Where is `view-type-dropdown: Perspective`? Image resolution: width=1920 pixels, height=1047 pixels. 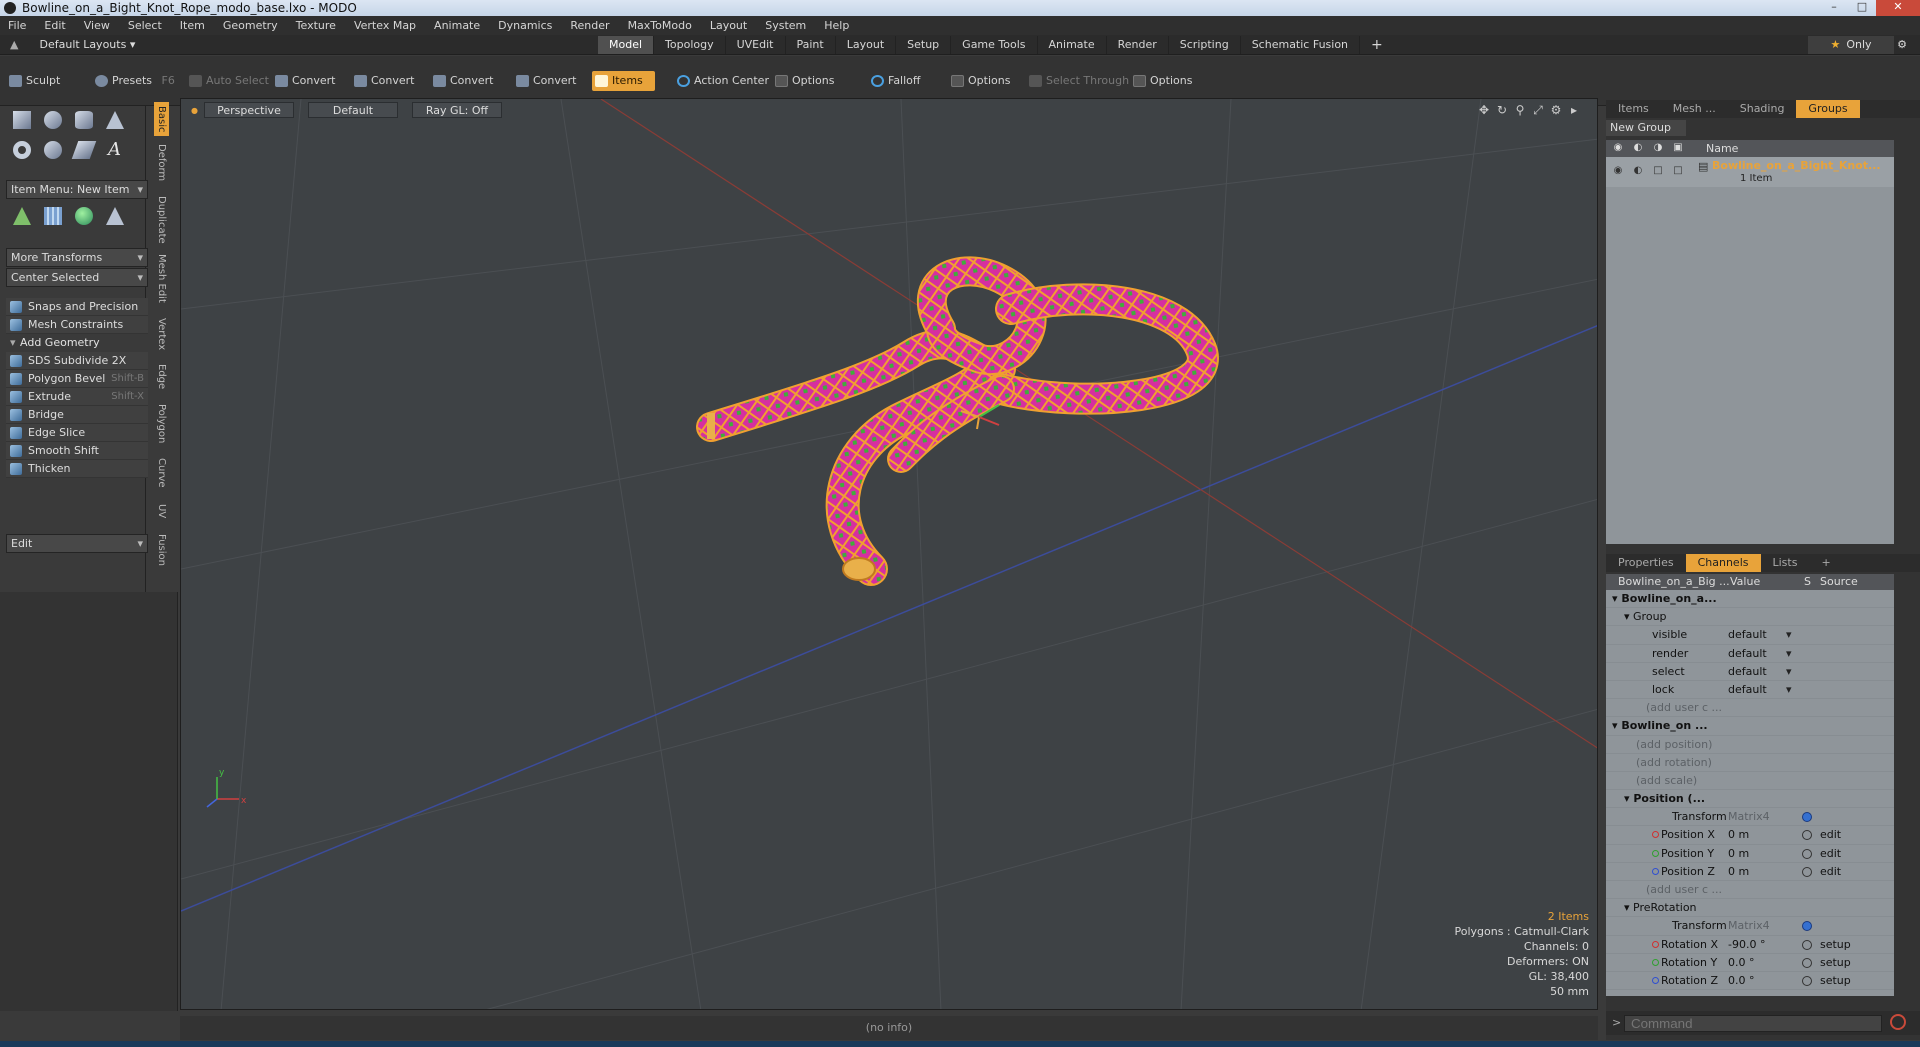 view-type-dropdown: Perspective is located at coordinates (248, 110).